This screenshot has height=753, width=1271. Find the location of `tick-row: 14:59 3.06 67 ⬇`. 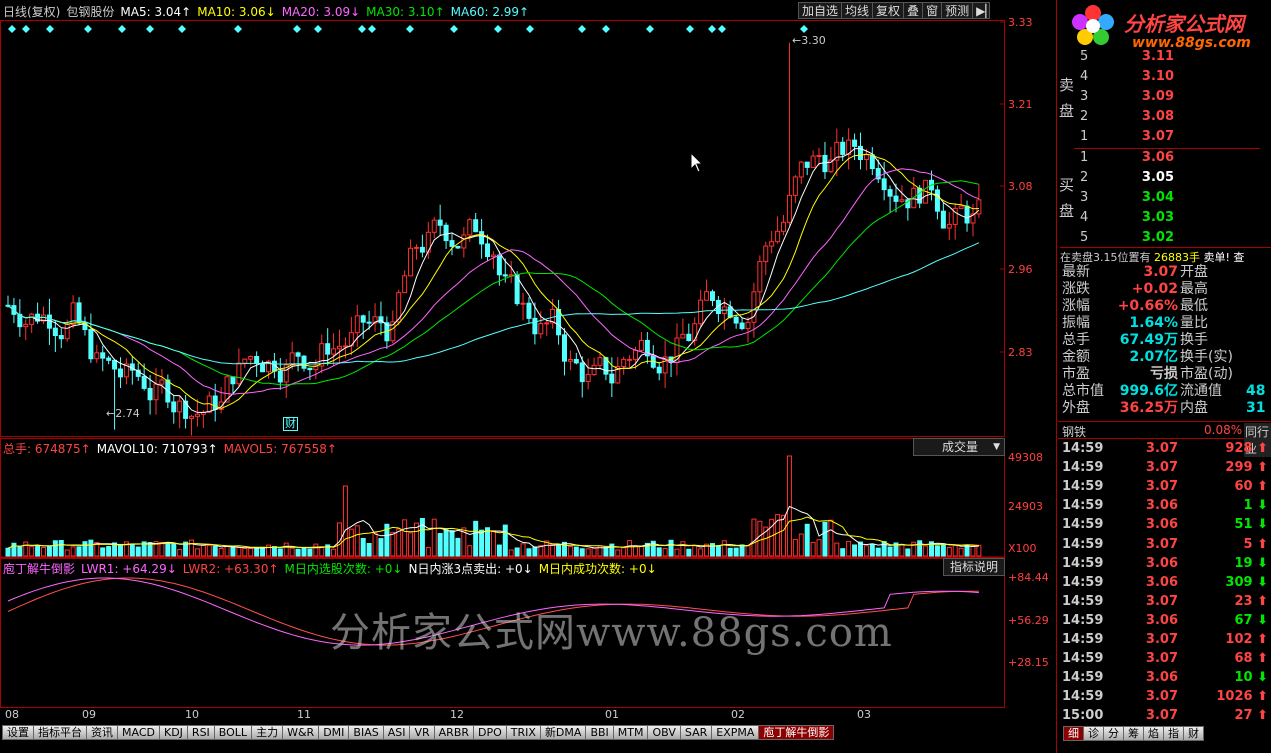

tick-row: 14:59 3.06 67 ⬇ is located at coordinates (1164, 622).